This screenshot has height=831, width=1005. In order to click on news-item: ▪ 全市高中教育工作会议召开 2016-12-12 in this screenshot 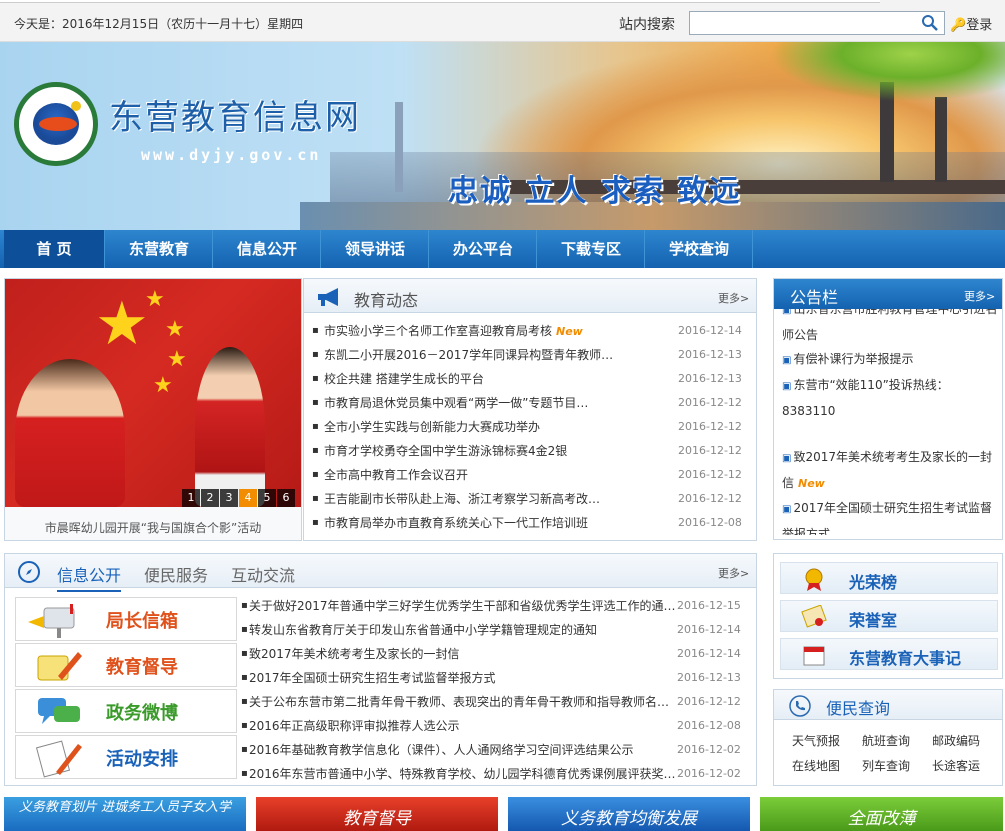, I will do `click(527, 475)`.